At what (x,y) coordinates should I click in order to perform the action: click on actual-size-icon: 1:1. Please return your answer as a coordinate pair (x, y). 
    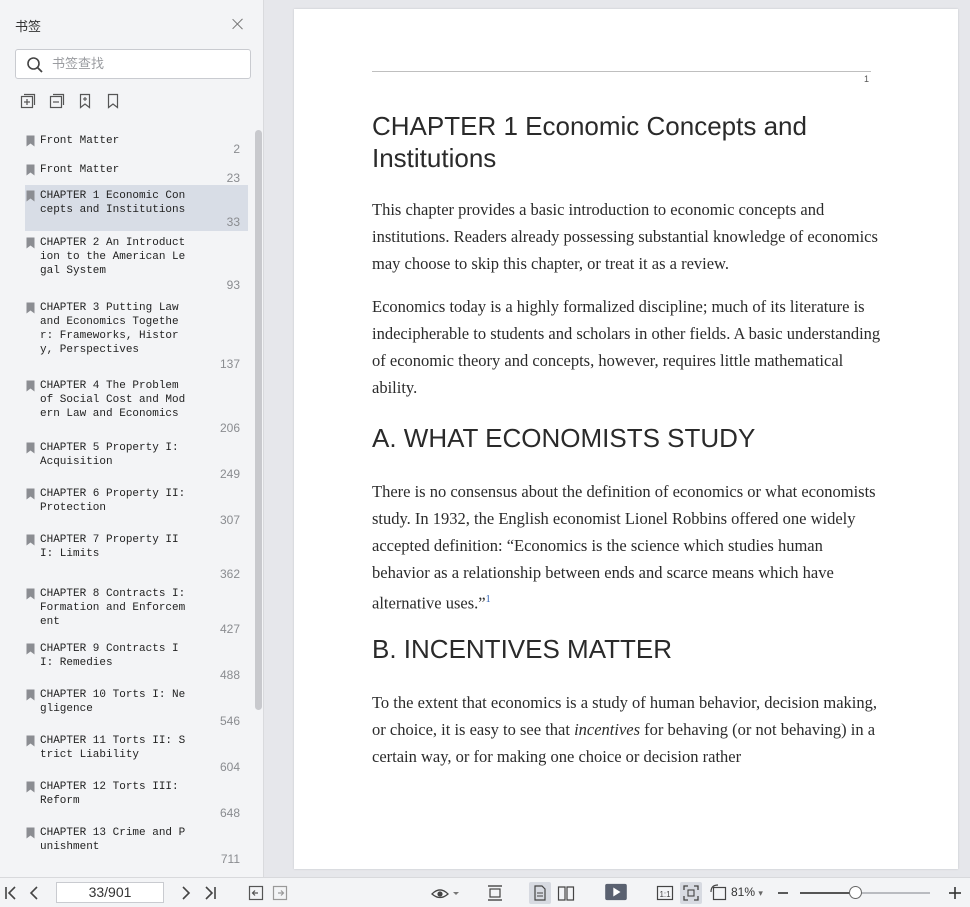
    Looking at the image, I should click on (665, 893).